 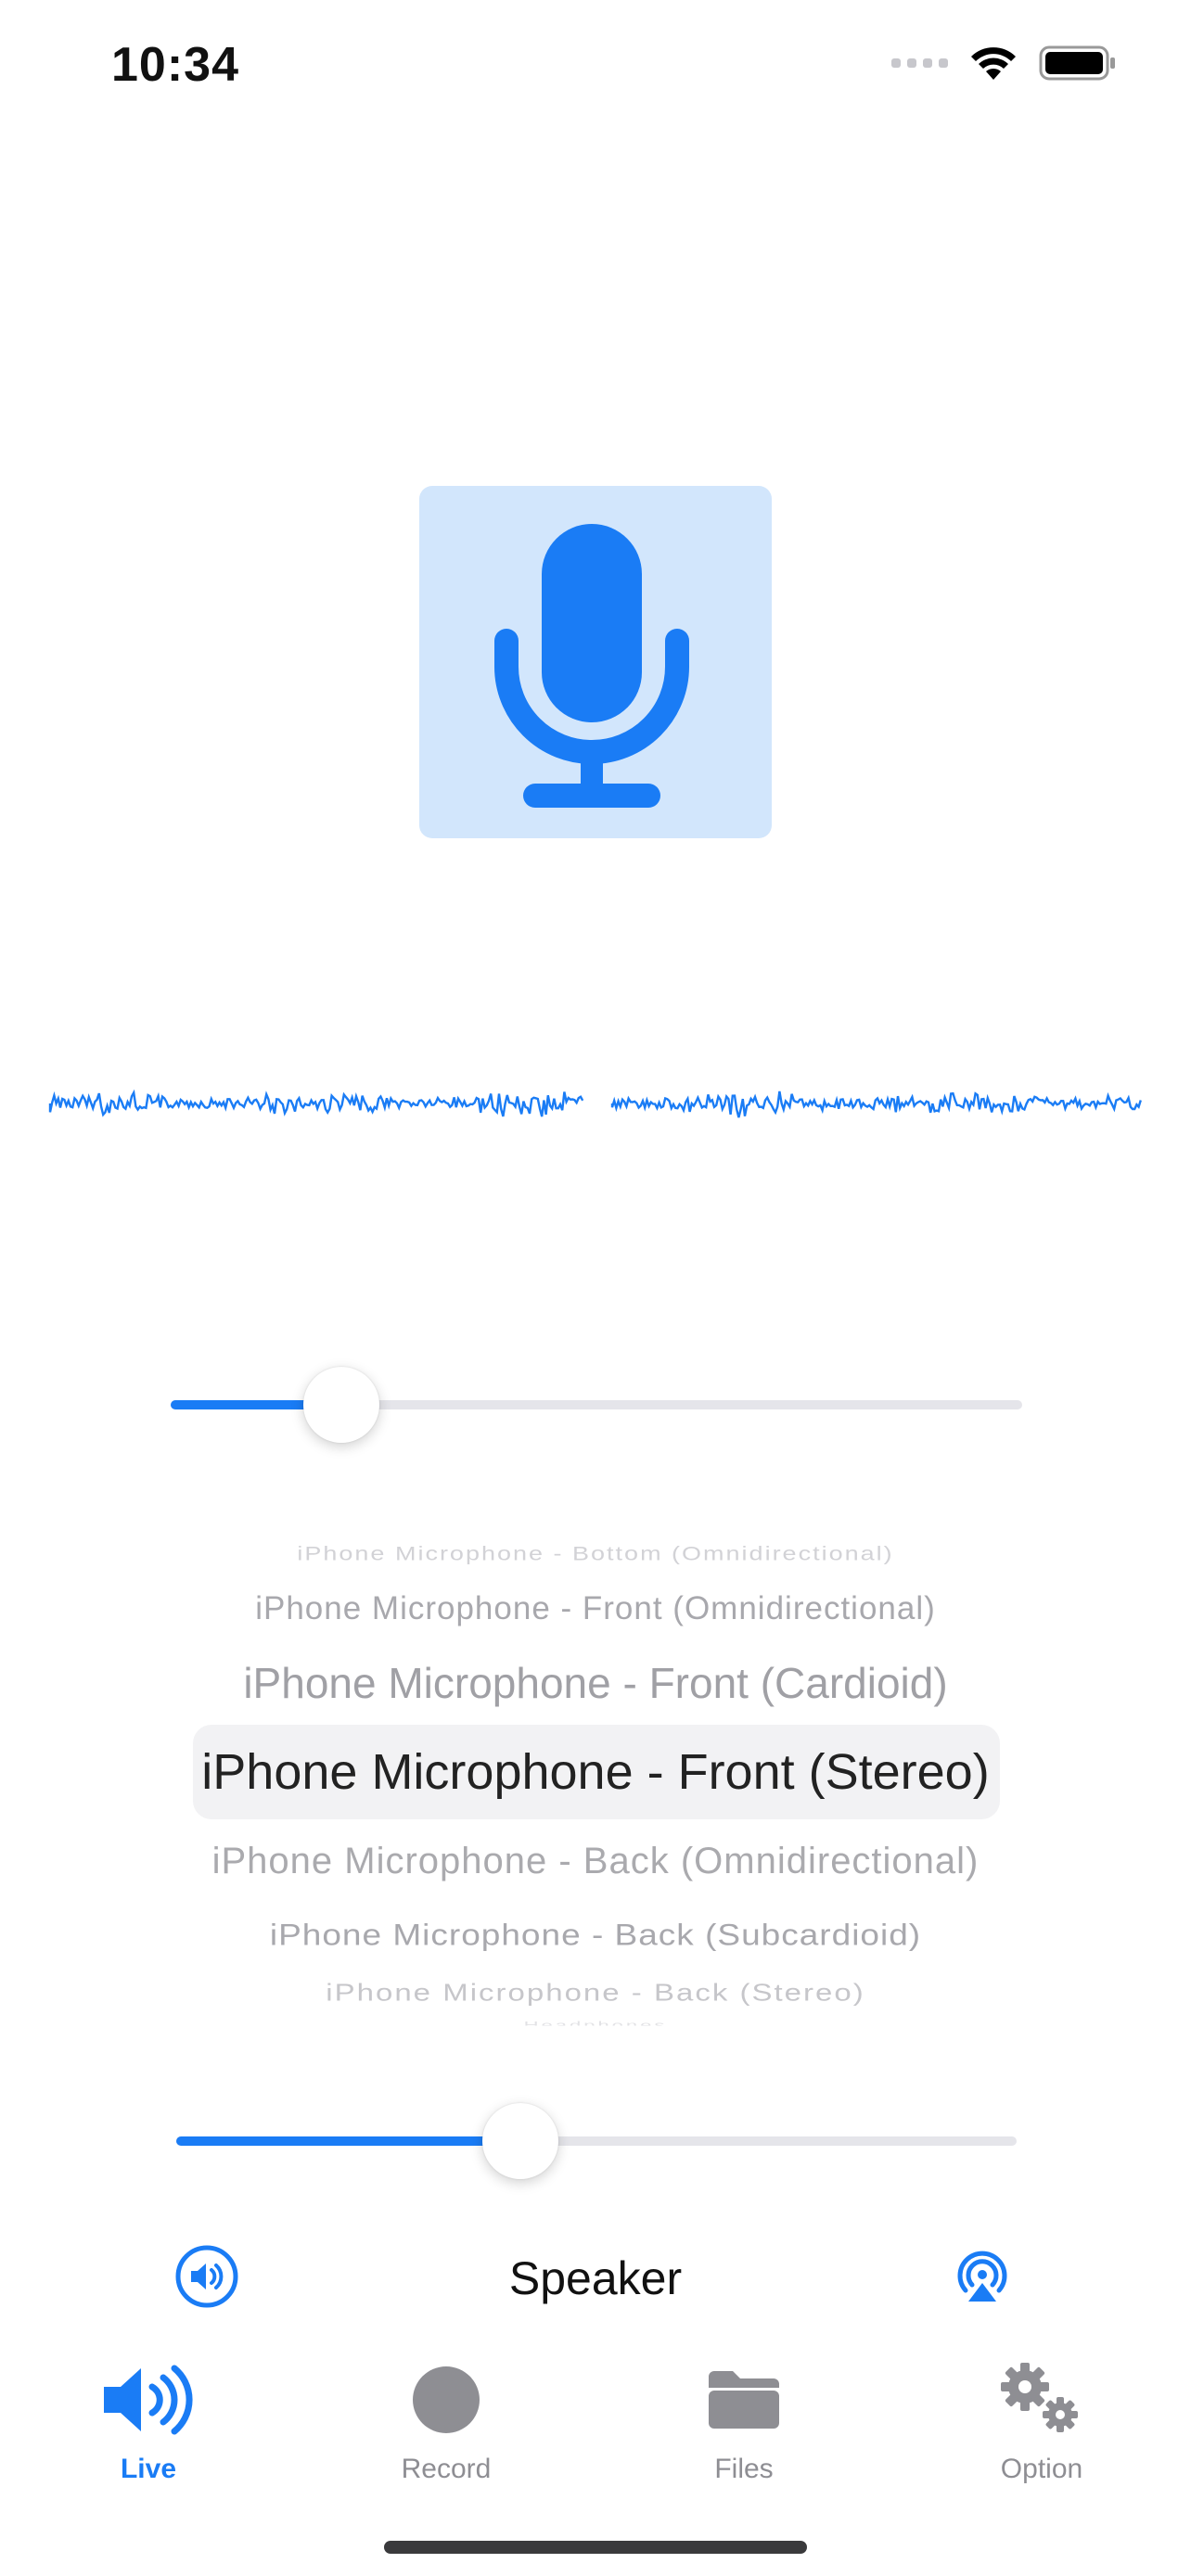 I want to click on home-indicator, so click(x=595, y=2547).